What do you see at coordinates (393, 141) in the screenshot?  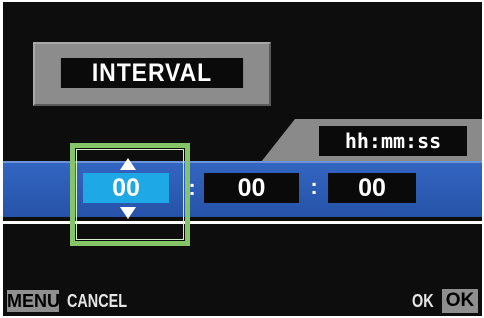 I see `time-format-label: hh:mm:ss` at bounding box center [393, 141].